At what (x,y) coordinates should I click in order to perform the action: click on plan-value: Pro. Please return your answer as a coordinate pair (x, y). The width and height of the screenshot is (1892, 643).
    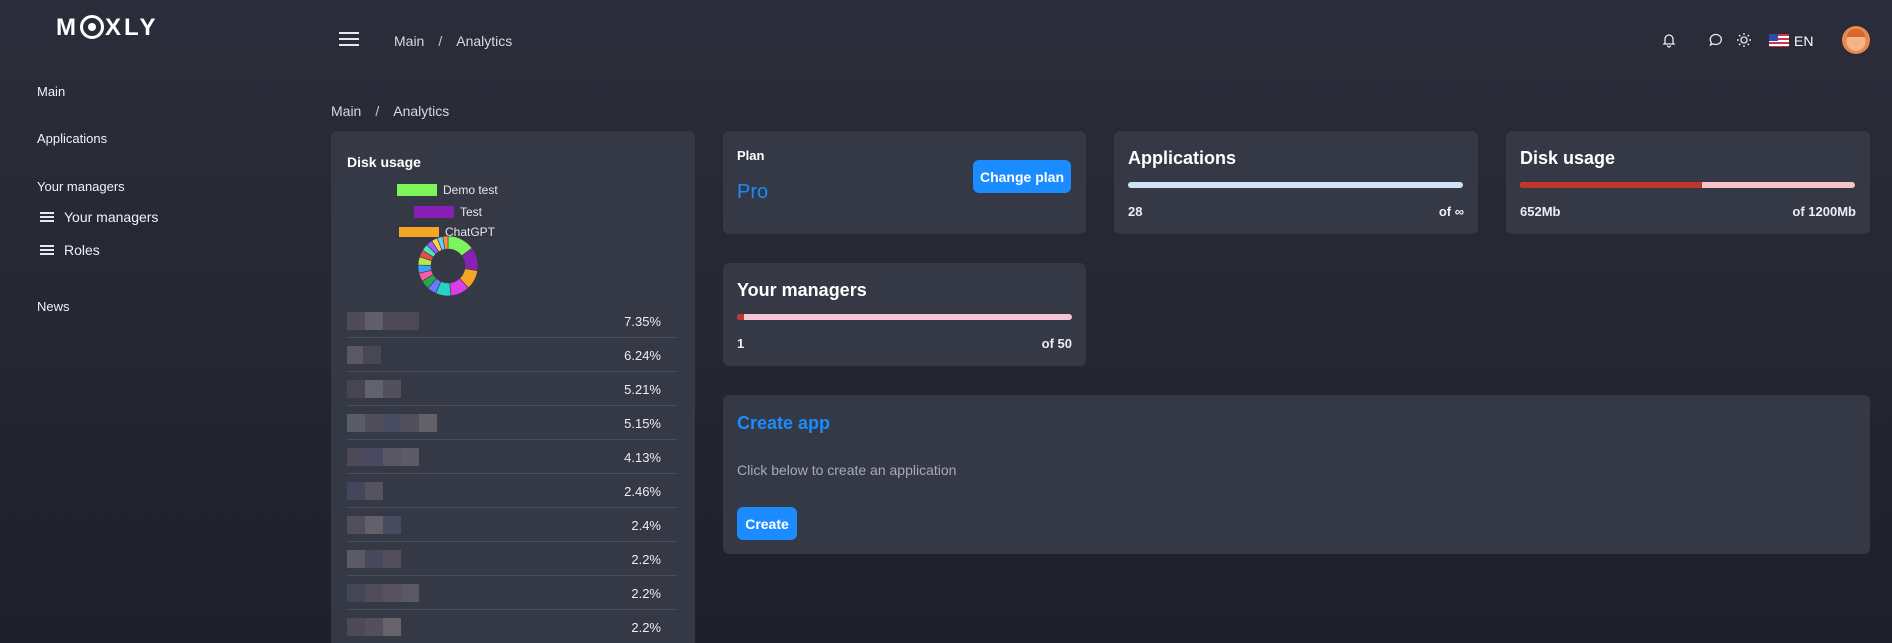
    Looking at the image, I should click on (753, 192).